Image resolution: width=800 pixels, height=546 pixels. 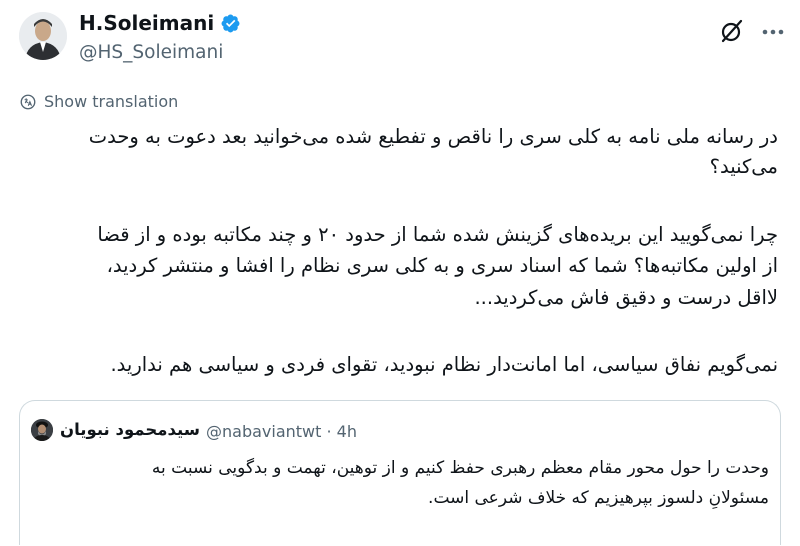 I want to click on author-avatar, so click(x=43, y=36).